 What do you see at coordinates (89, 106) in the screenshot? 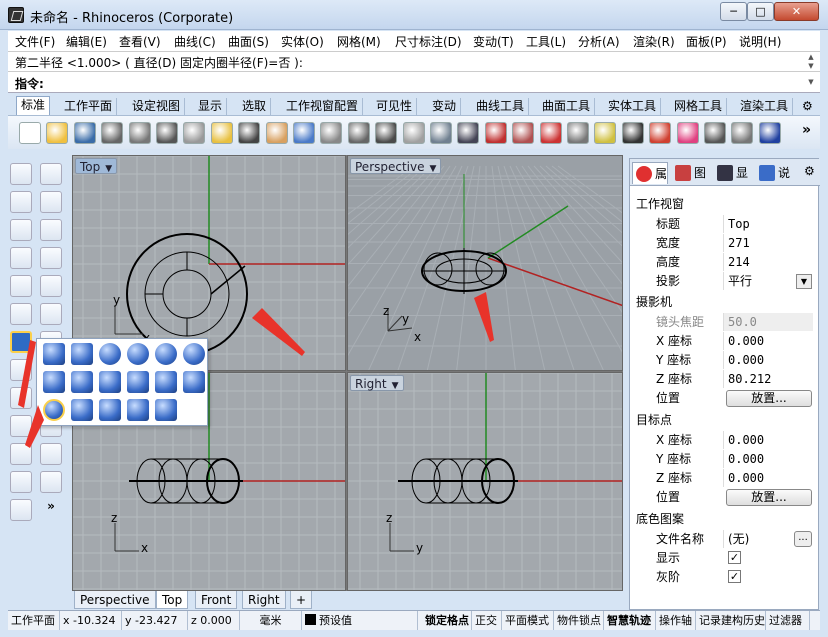
I see `tab-cplanes: 工作平面` at bounding box center [89, 106].